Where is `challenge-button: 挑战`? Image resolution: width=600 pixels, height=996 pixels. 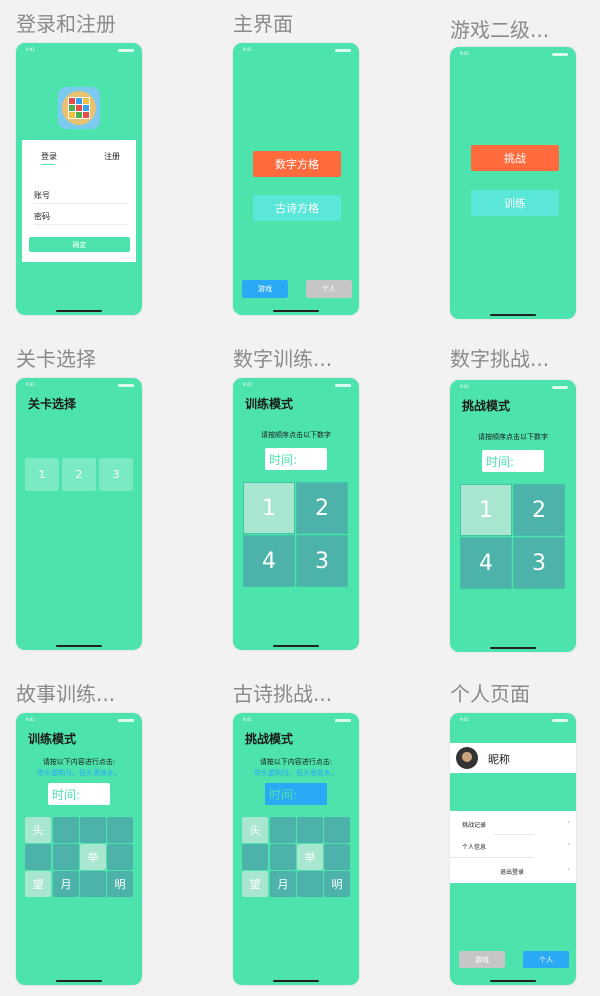
challenge-button: 挑战 is located at coordinates (515, 158).